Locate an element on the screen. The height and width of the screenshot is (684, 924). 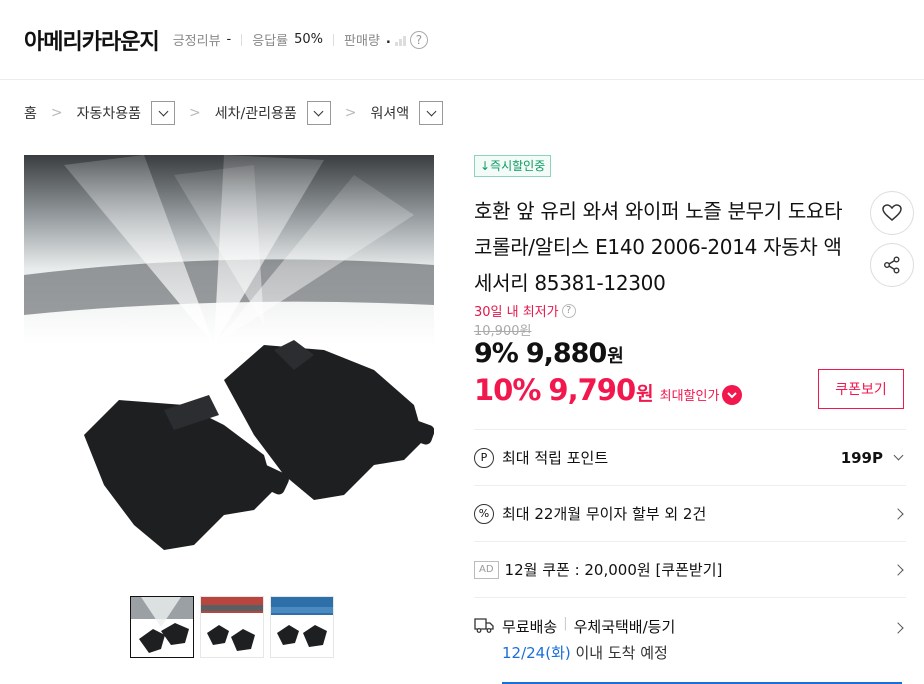
share-button is located at coordinates (892, 265).